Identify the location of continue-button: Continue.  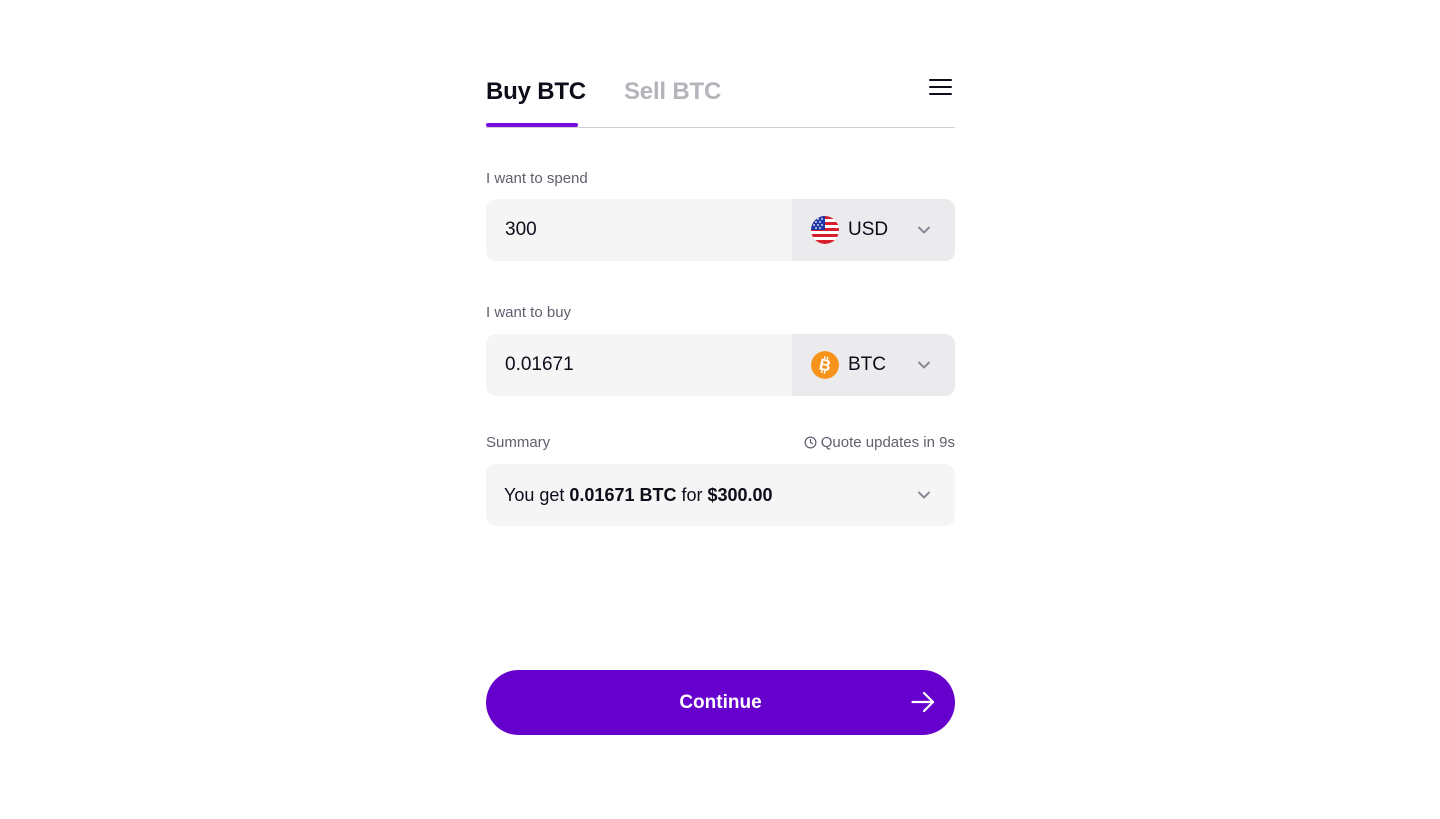
(720, 702).